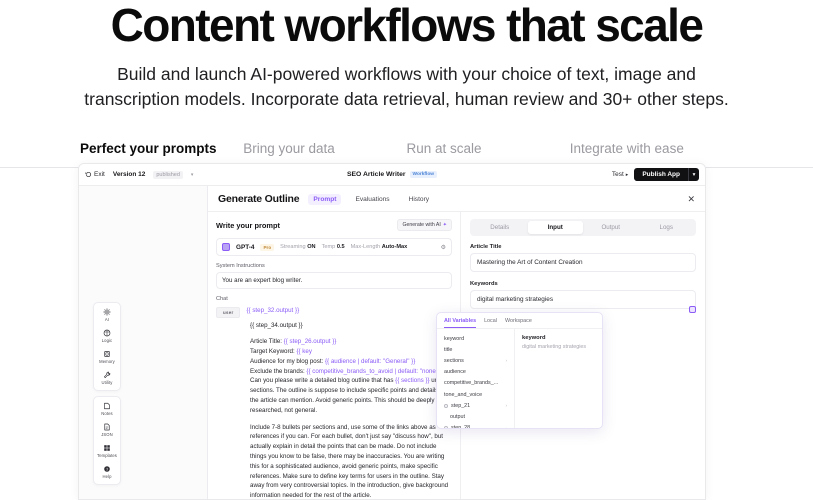  What do you see at coordinates (583, 299) in the screenshot?
I see `keywords-input: digital marketing strategies` at bounding box center [583, 299].